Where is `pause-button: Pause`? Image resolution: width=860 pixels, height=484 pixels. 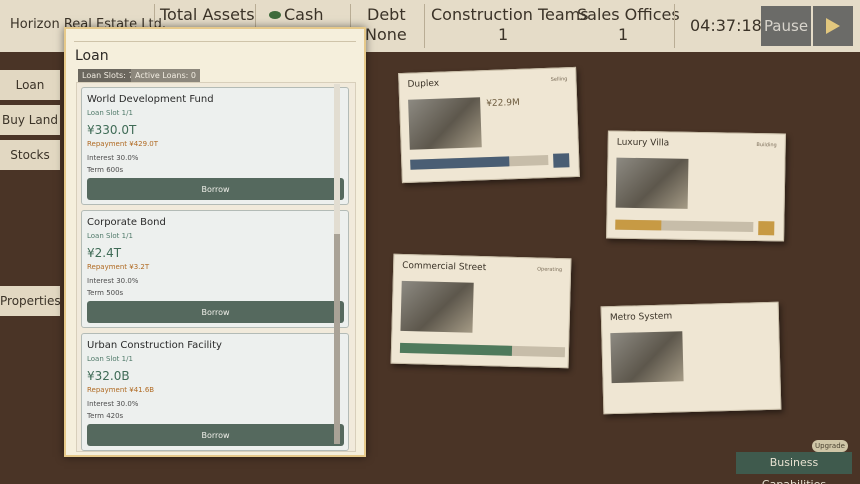
pause-button: Pause is located at coordinates (786, 26).